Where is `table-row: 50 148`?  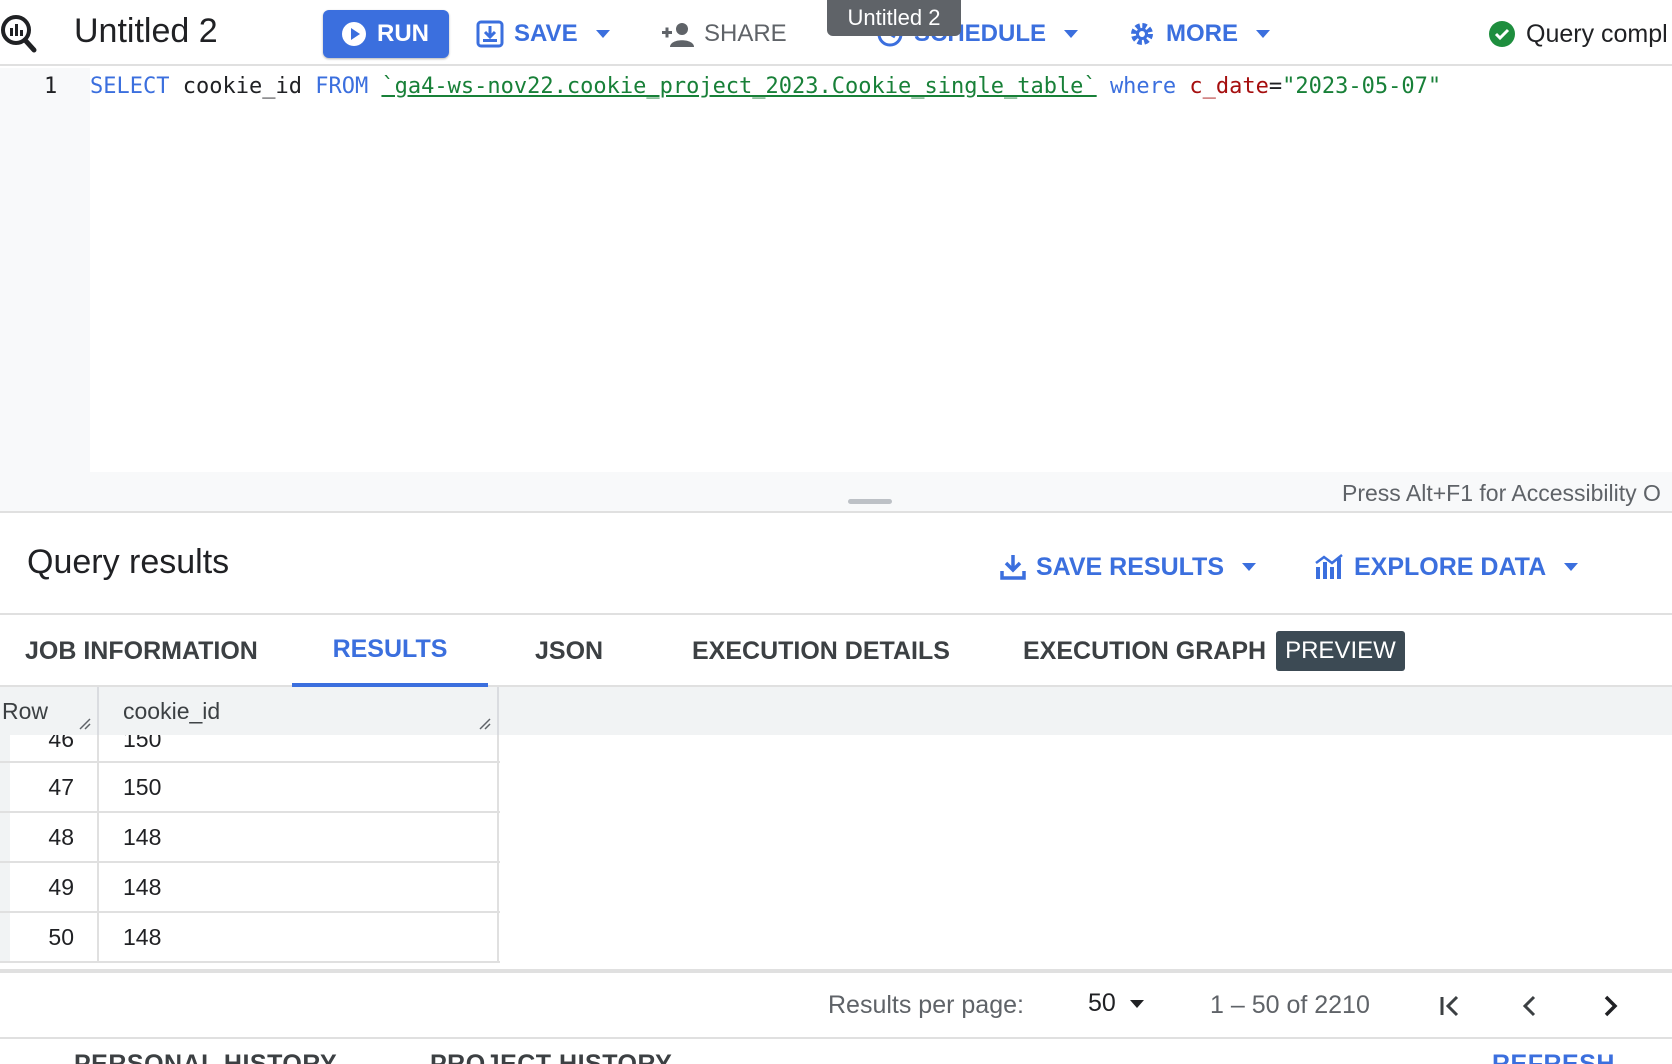 table-row: 50 148 is located at coordinates (250, 938).